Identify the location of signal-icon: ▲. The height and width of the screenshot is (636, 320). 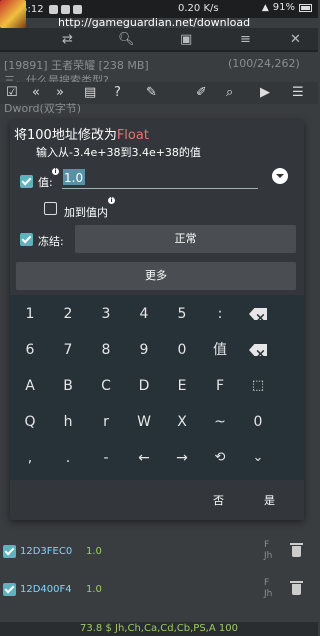
(265, 7).